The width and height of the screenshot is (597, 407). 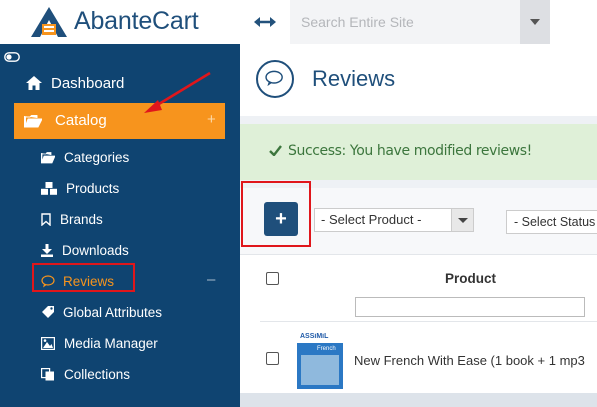 What do you see at coordinates (272, 278) in the screenshot?
I see `select-all-checkbox` at bounding box center [272, 278].